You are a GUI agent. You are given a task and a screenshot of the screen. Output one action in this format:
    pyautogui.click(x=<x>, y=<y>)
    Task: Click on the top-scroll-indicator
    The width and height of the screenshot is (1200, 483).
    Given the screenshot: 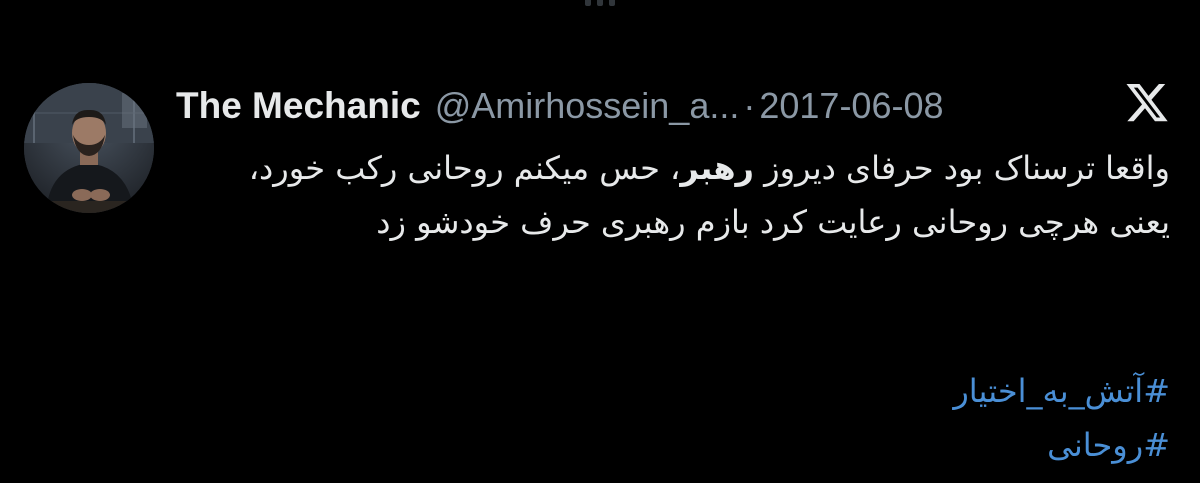 What is the action you would take?
    pyautogui.click(x=600, y=4)
    